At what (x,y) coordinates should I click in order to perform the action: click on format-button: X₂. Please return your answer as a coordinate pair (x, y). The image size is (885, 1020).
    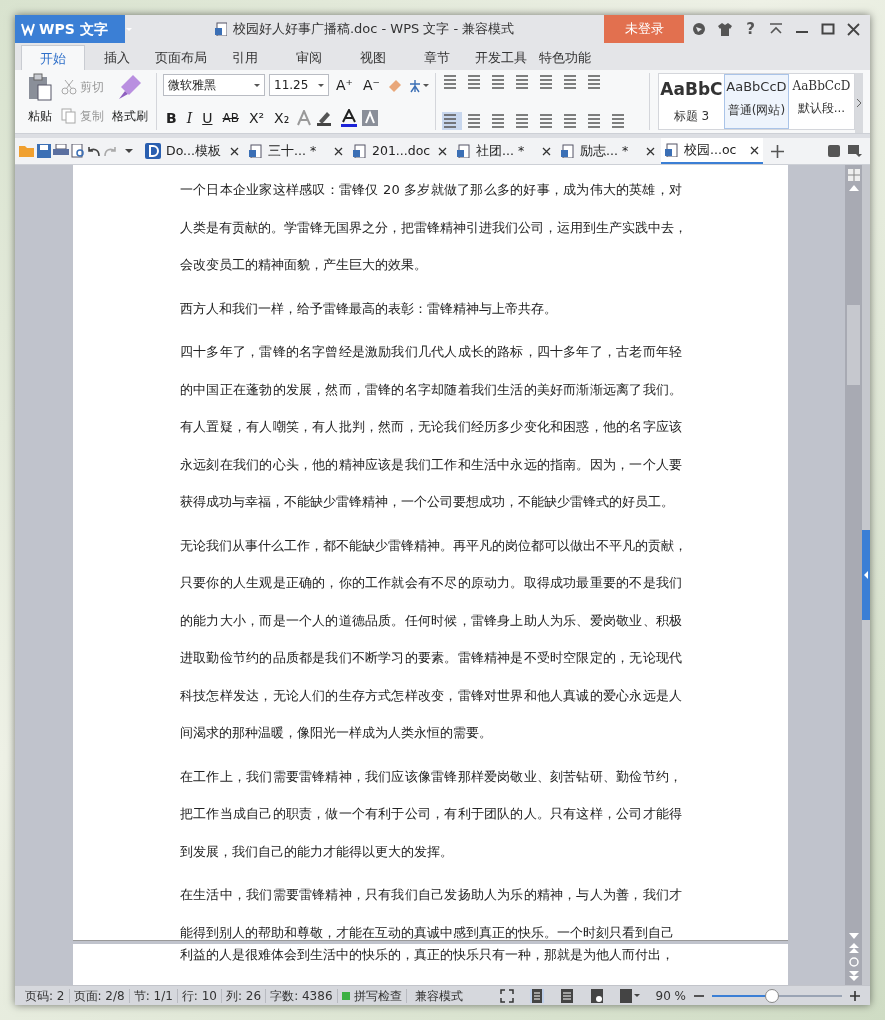
    Looking at the image, I should click on (282, 118).